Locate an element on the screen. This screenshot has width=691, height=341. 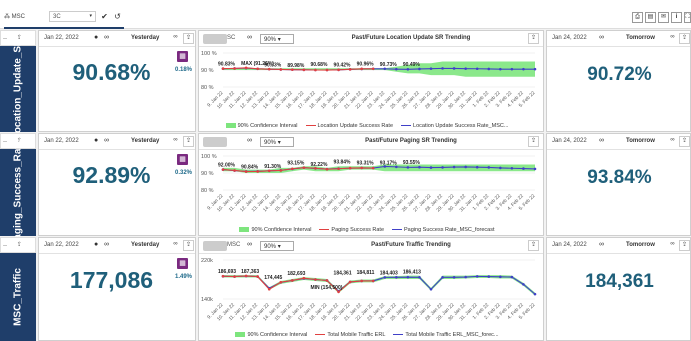
reset-icon: ↺ is located at coordinates (117, 16).